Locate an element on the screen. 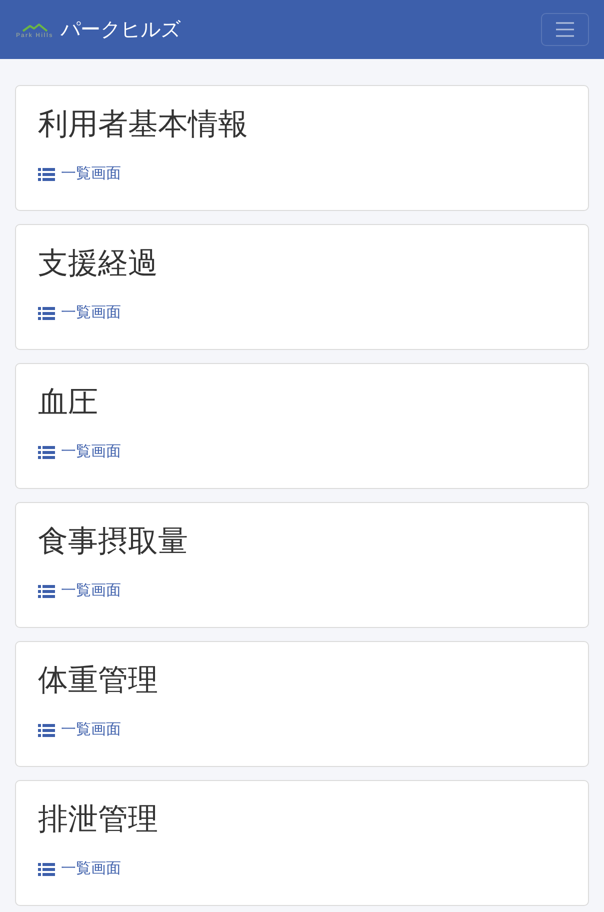 The height and width of the screenshot is (912, 604). card-title: 利用者基本情報 is located at coordinates (143, 125).